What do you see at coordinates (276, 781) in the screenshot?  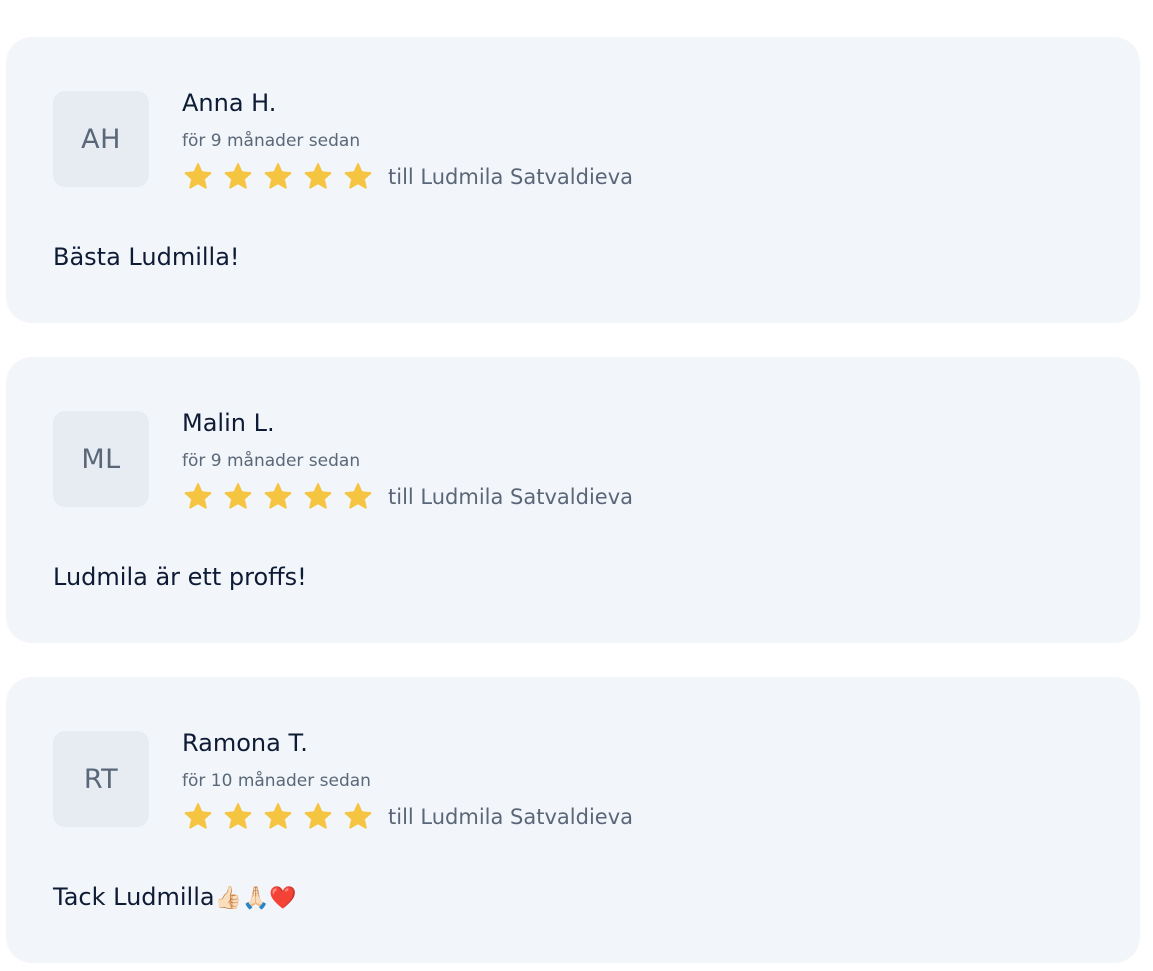 I see `review-date: för 10 månader sedan` at bounding box center [276, 781].